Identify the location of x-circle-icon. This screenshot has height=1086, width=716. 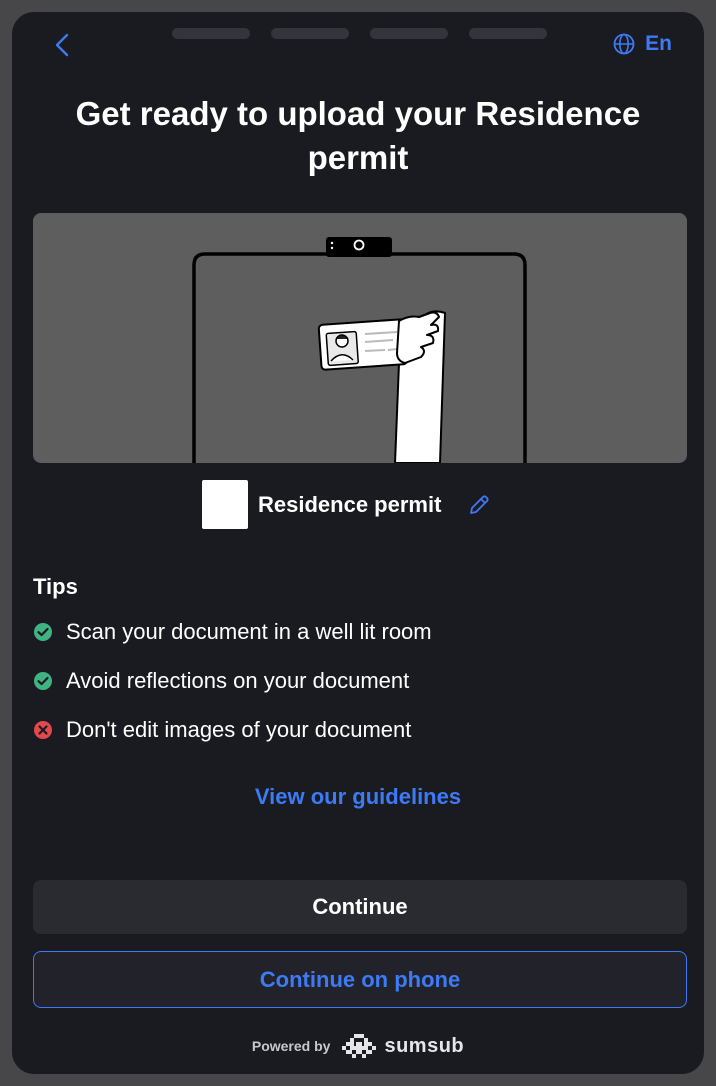
(43, 730).